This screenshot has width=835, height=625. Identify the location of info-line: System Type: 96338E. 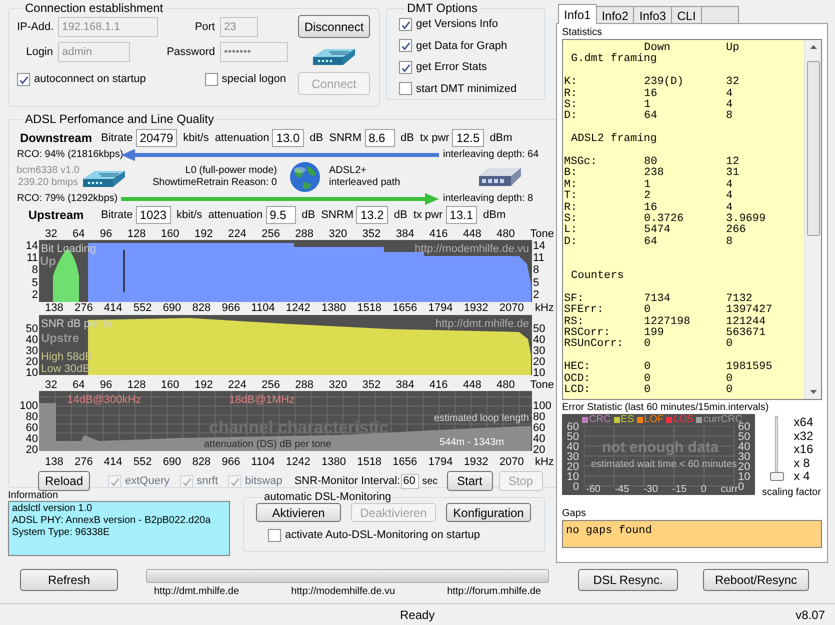
(61, 533).